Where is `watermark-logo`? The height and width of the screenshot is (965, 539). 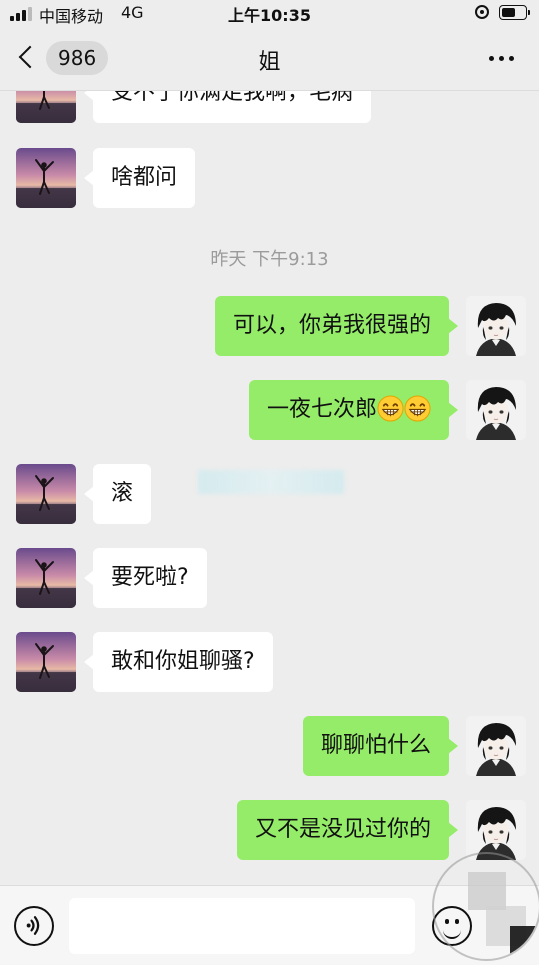 watermark-logo is located at coordinates (485, 906).